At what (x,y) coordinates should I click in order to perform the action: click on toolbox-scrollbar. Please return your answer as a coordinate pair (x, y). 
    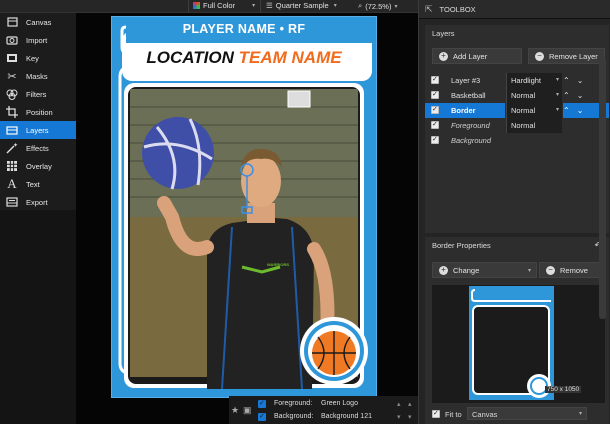
    Looking at the image, I should click on (602, 188).